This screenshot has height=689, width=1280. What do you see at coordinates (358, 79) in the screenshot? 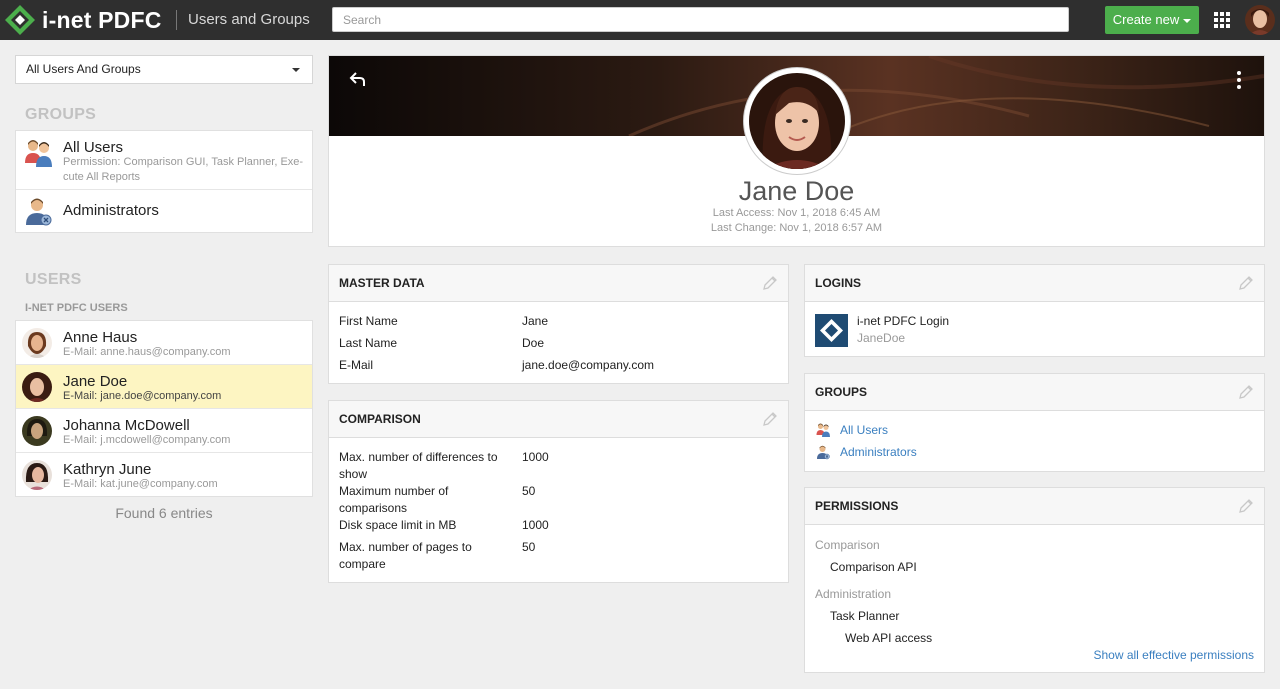
I see `back-icon` at bounding box center [358, 79].